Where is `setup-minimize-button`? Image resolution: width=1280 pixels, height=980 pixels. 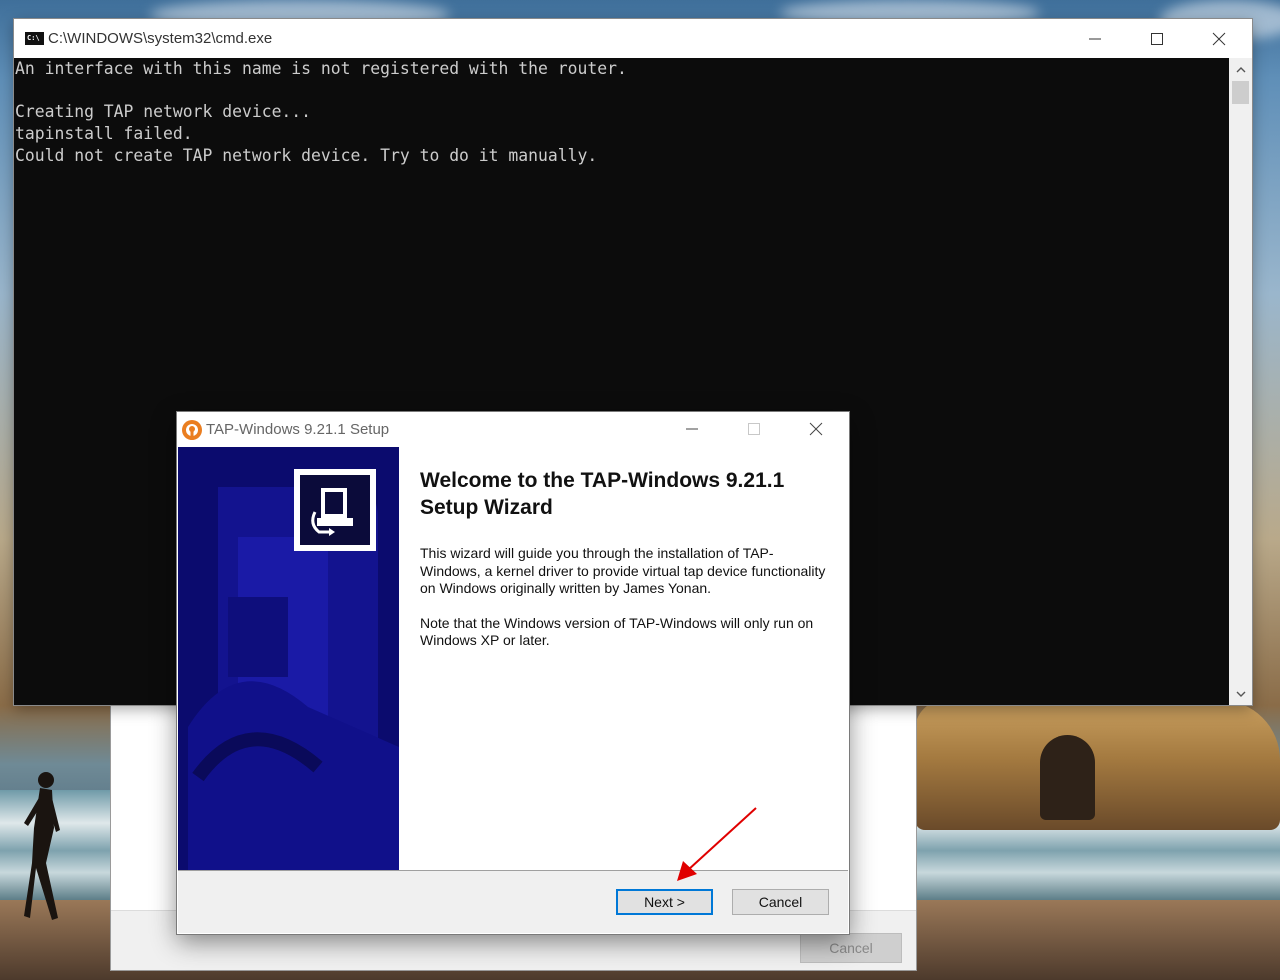
setup-minimize-button is located at coordinates (692, 428).